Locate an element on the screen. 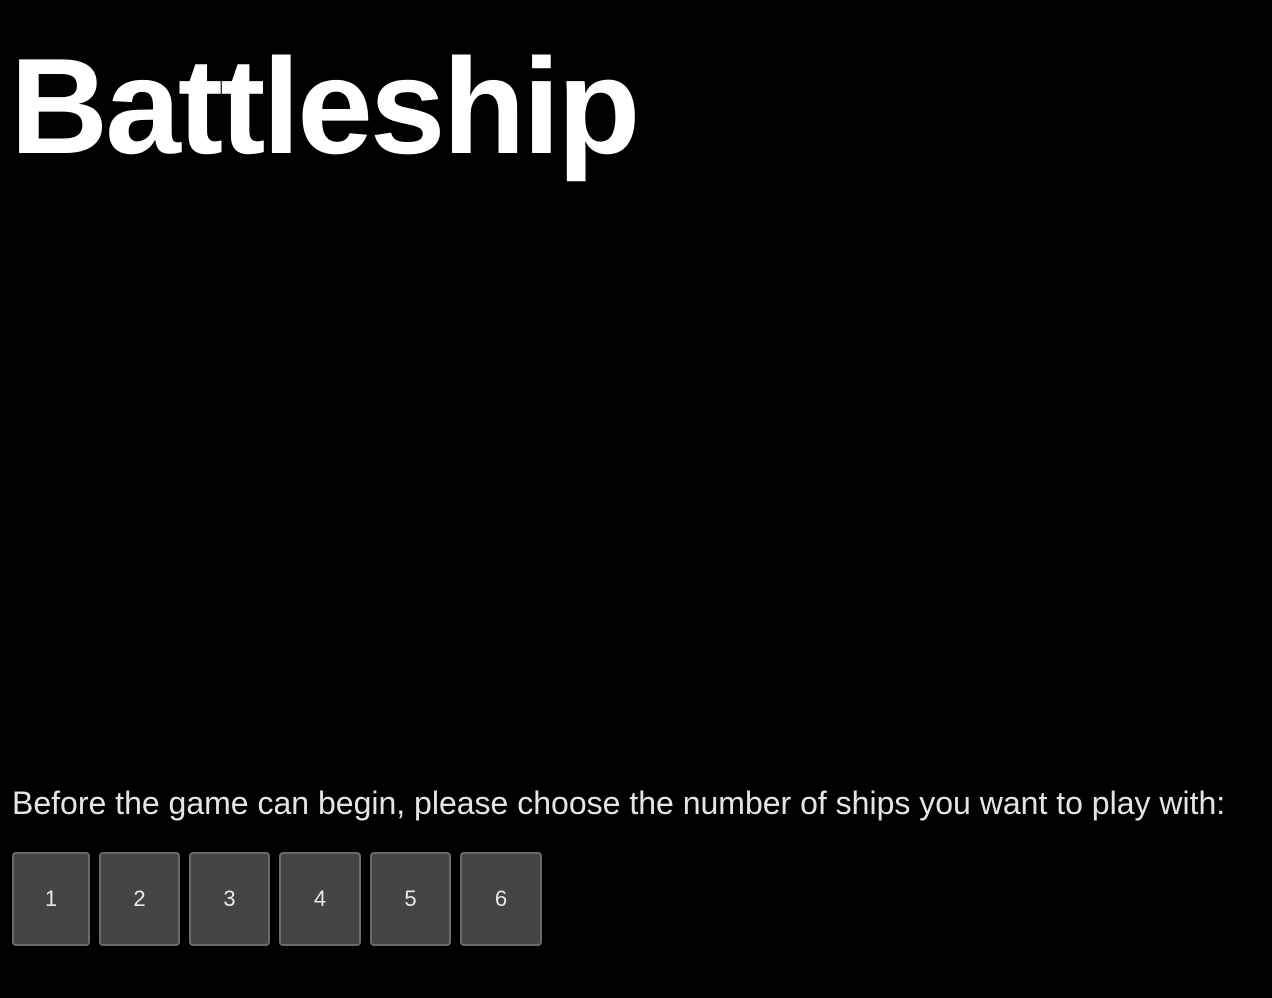 The height and width of the screenshot is (998, 1272). ship-count-button-1: 1 is located at coordinates (51, 899).